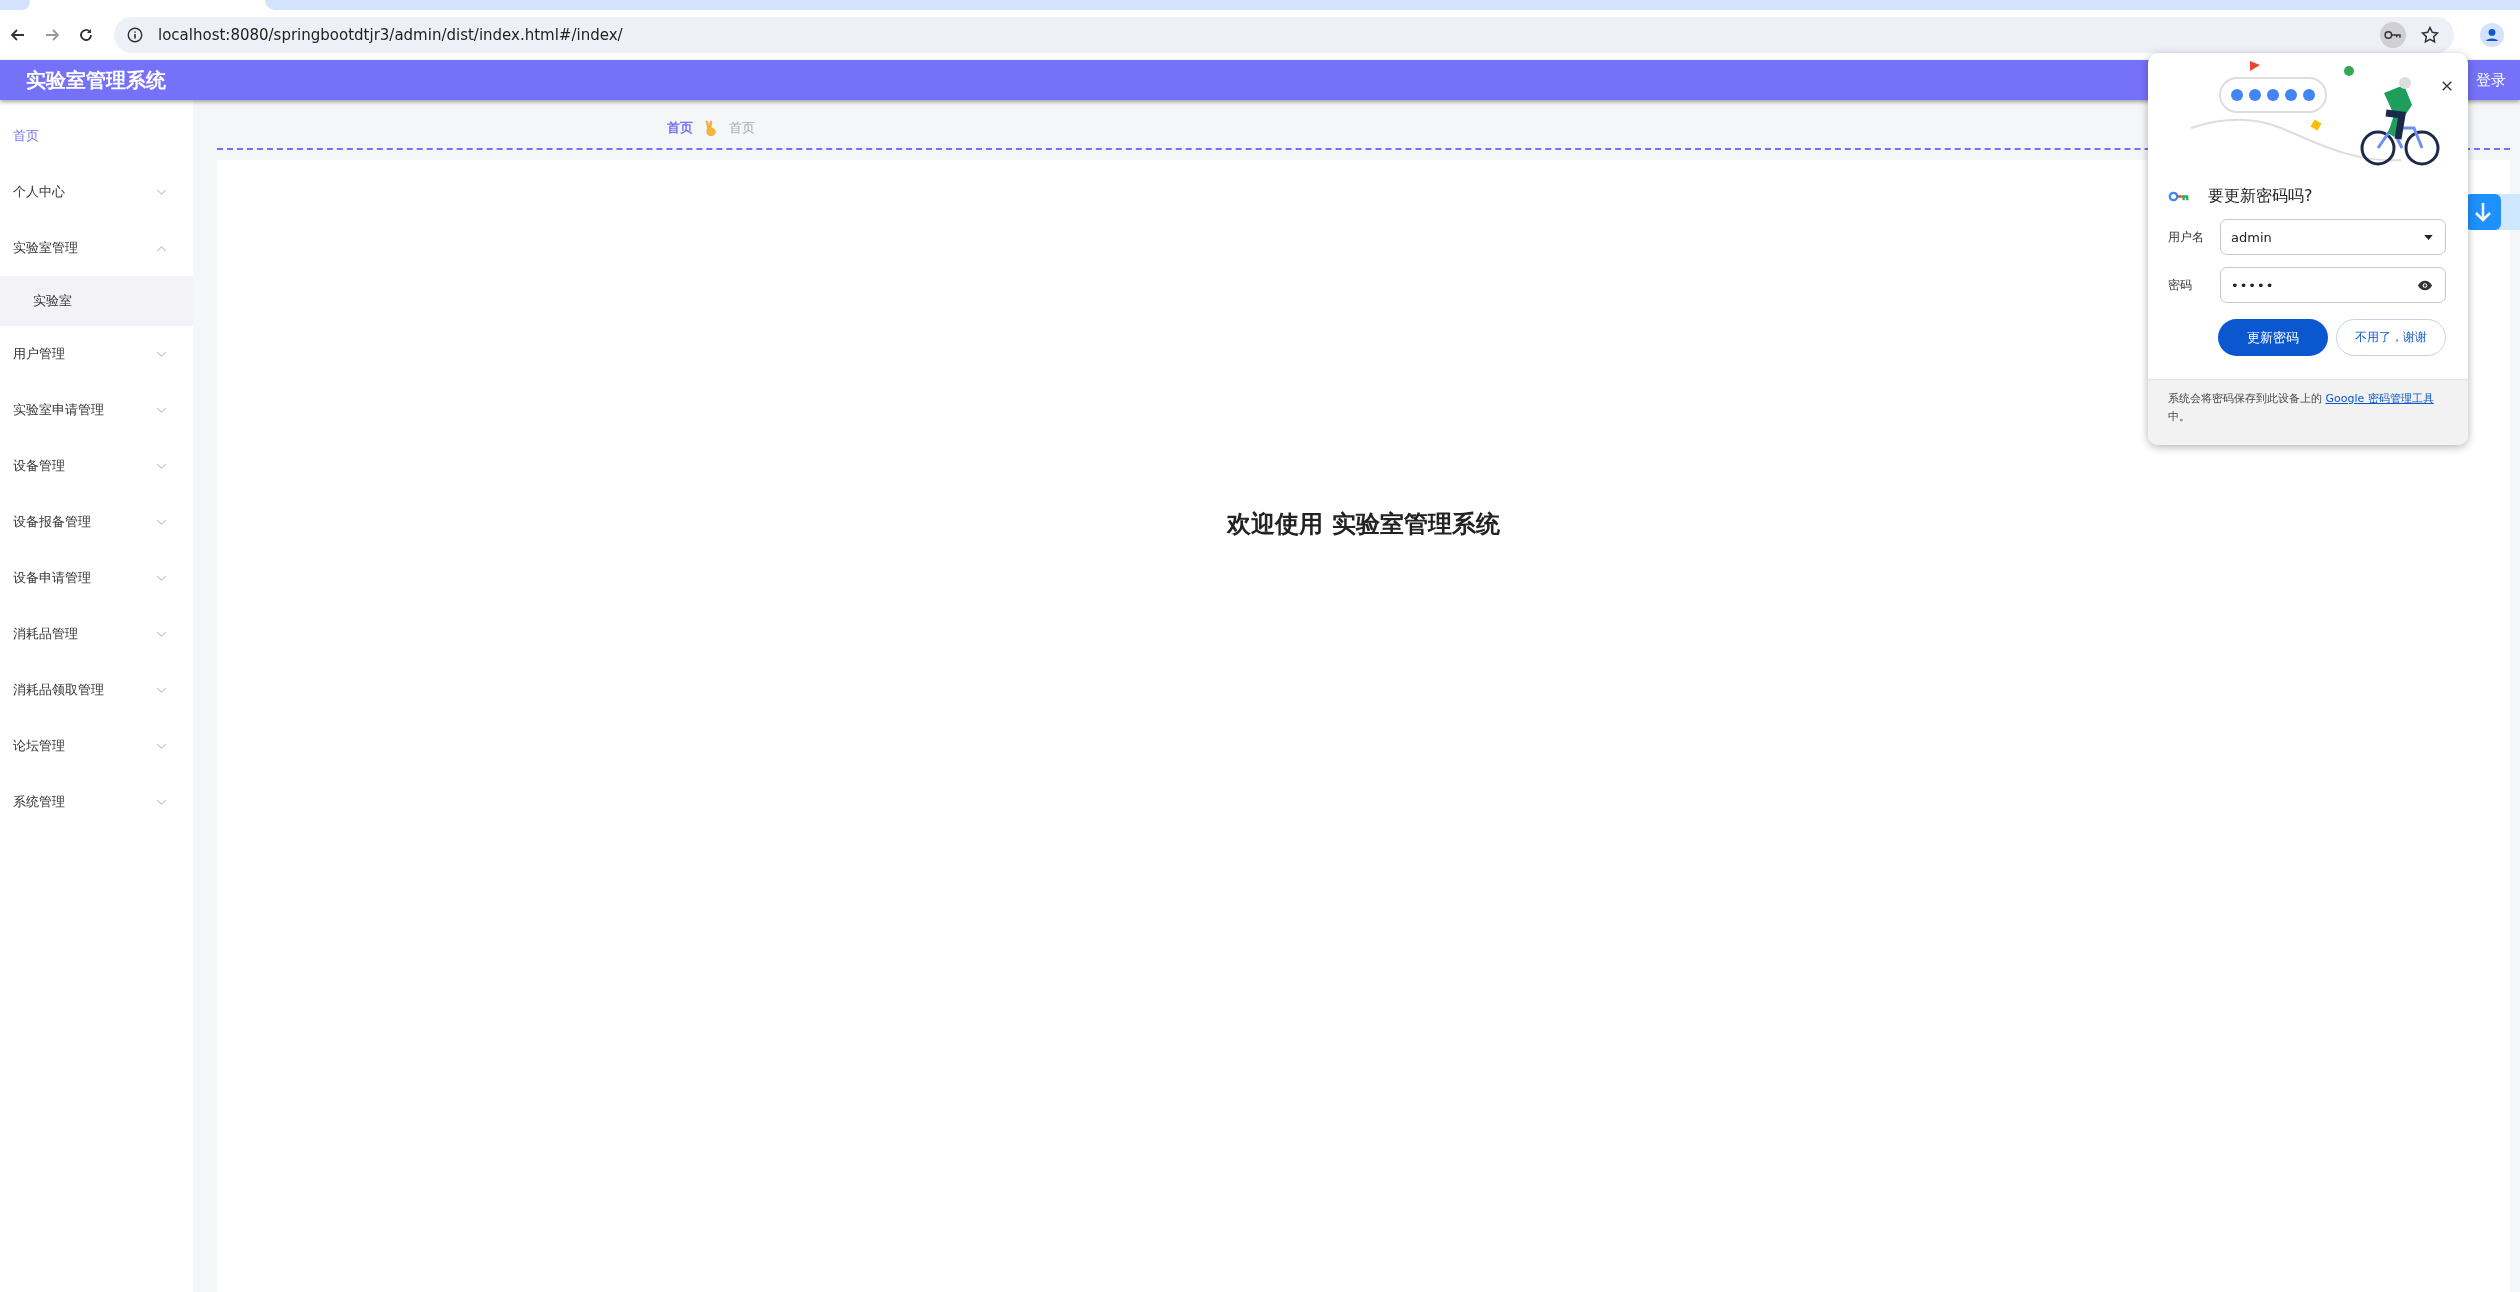  What do you see at coordinates (96, 136) in the screenshot?
I see `menu-item: 首页` at bounding box center [96, 136].